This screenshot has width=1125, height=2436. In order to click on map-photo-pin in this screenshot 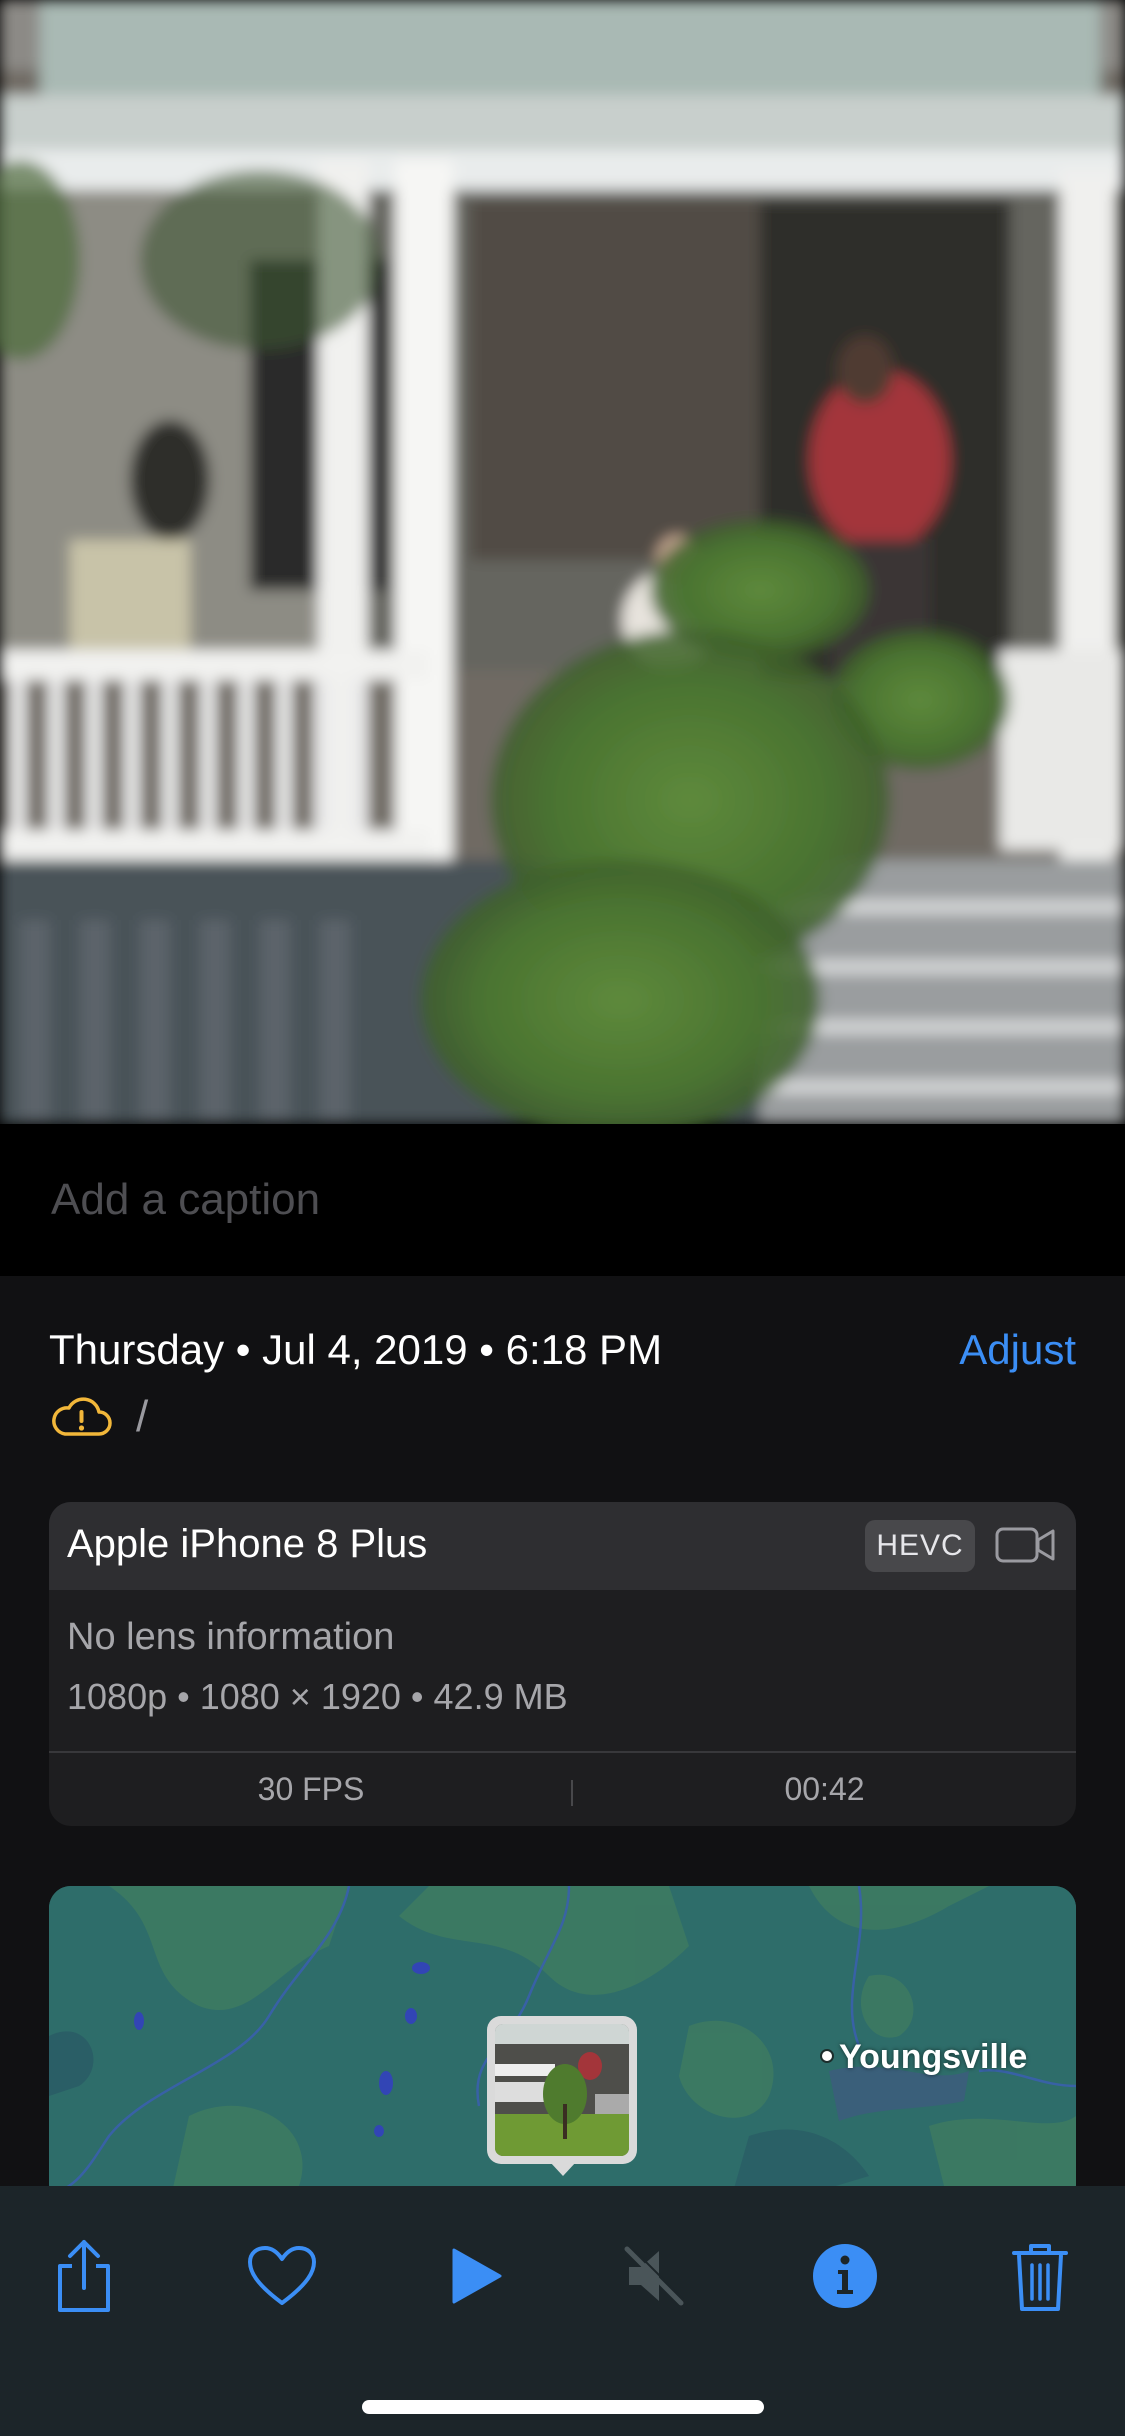, I will do `click(562, 2096)`.